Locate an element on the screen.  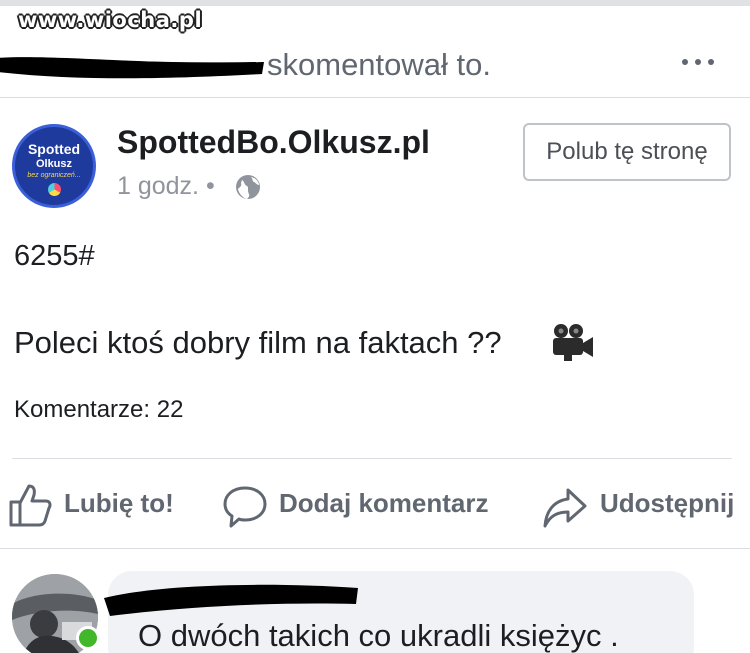
top-band is located at coordinates (375, 3).